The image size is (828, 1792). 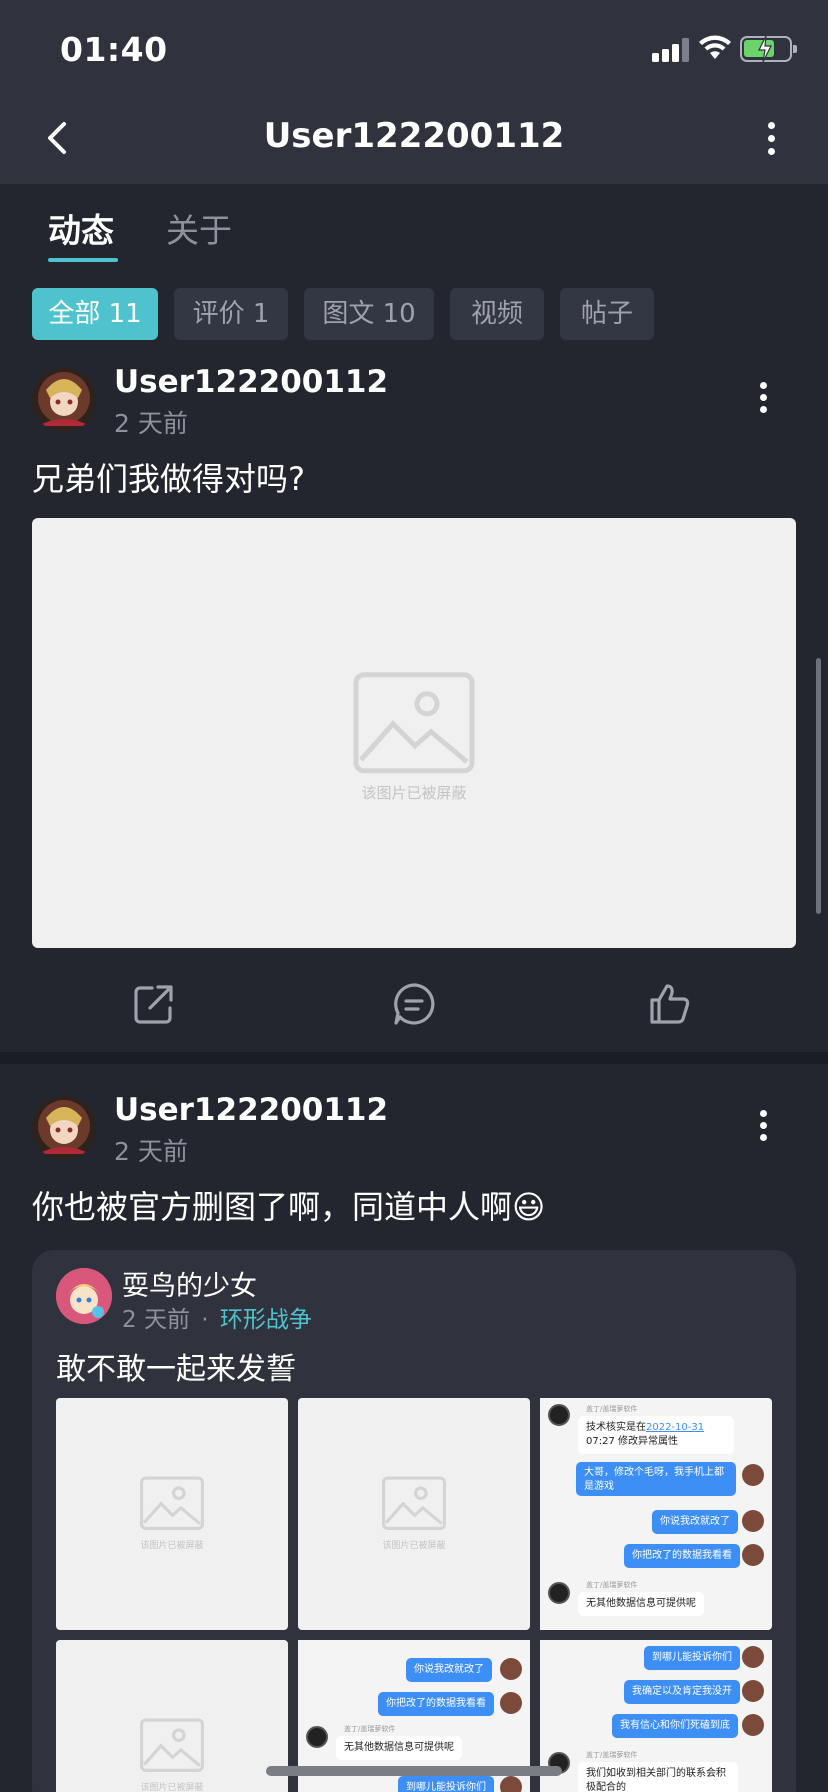 What do you see at coordinates (189, 1283) in the screenshot?
I see `shared-username: 耍鸟的少女` at bounding box center [189, 1283].